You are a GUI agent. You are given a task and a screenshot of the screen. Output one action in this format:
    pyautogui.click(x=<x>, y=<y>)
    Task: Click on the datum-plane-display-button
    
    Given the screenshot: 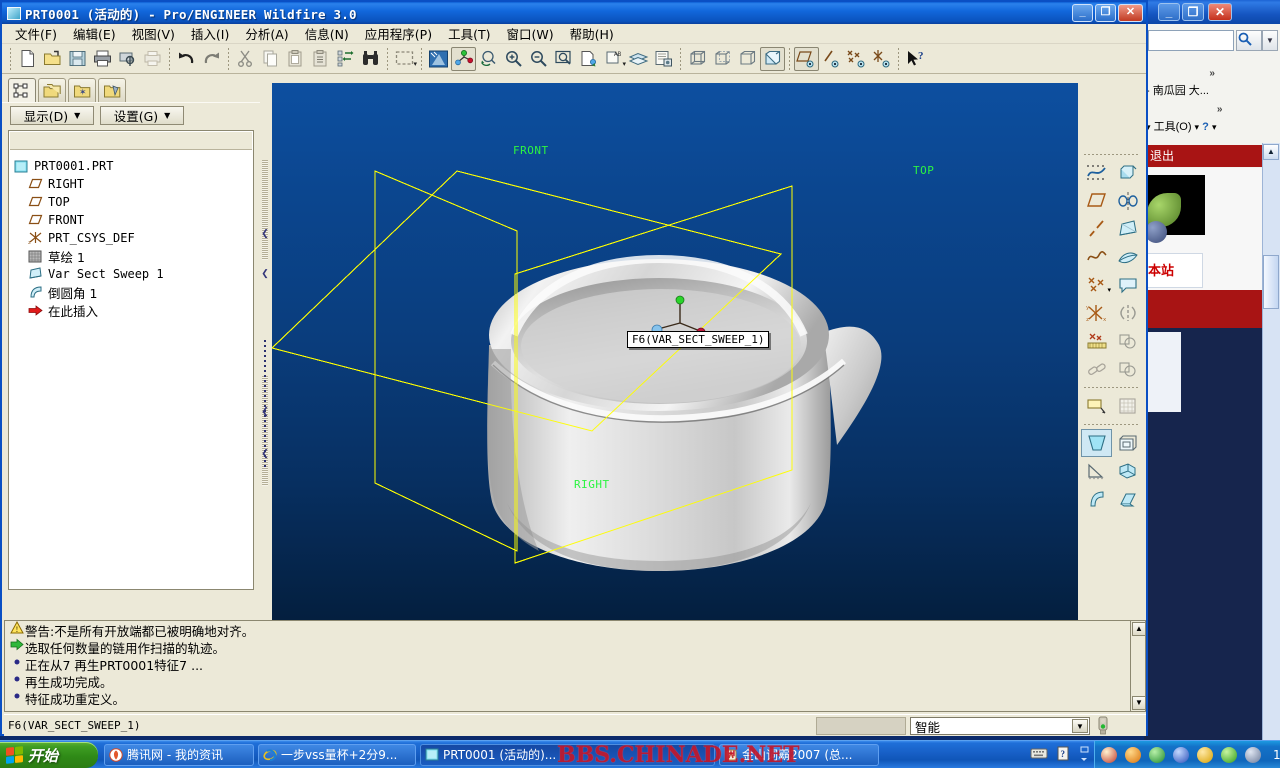 What is the action you would take?
    pyautogui.click(x=806, y=58)
    